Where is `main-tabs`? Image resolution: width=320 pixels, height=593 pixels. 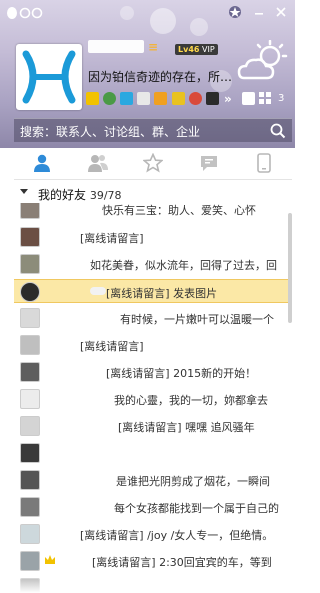 main-tabs is located at coordinates (153, 164).